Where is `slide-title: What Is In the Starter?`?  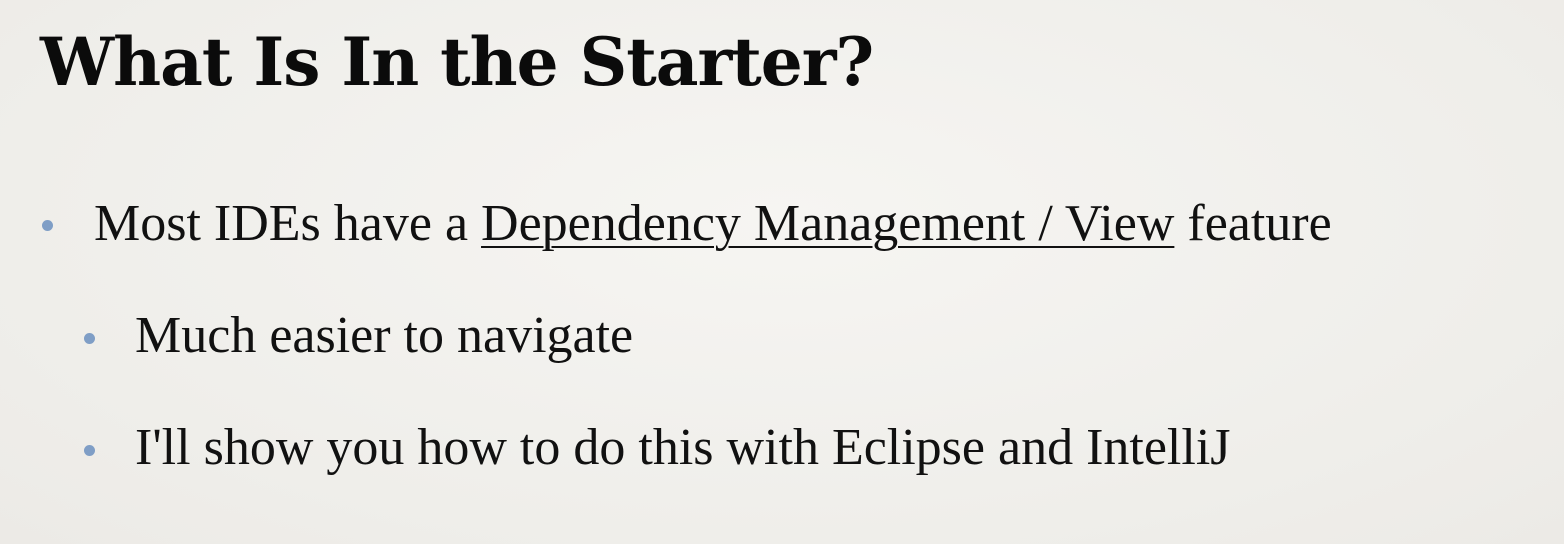
slide-title: What Is In the Starter? is located at coordinates (457, 62).